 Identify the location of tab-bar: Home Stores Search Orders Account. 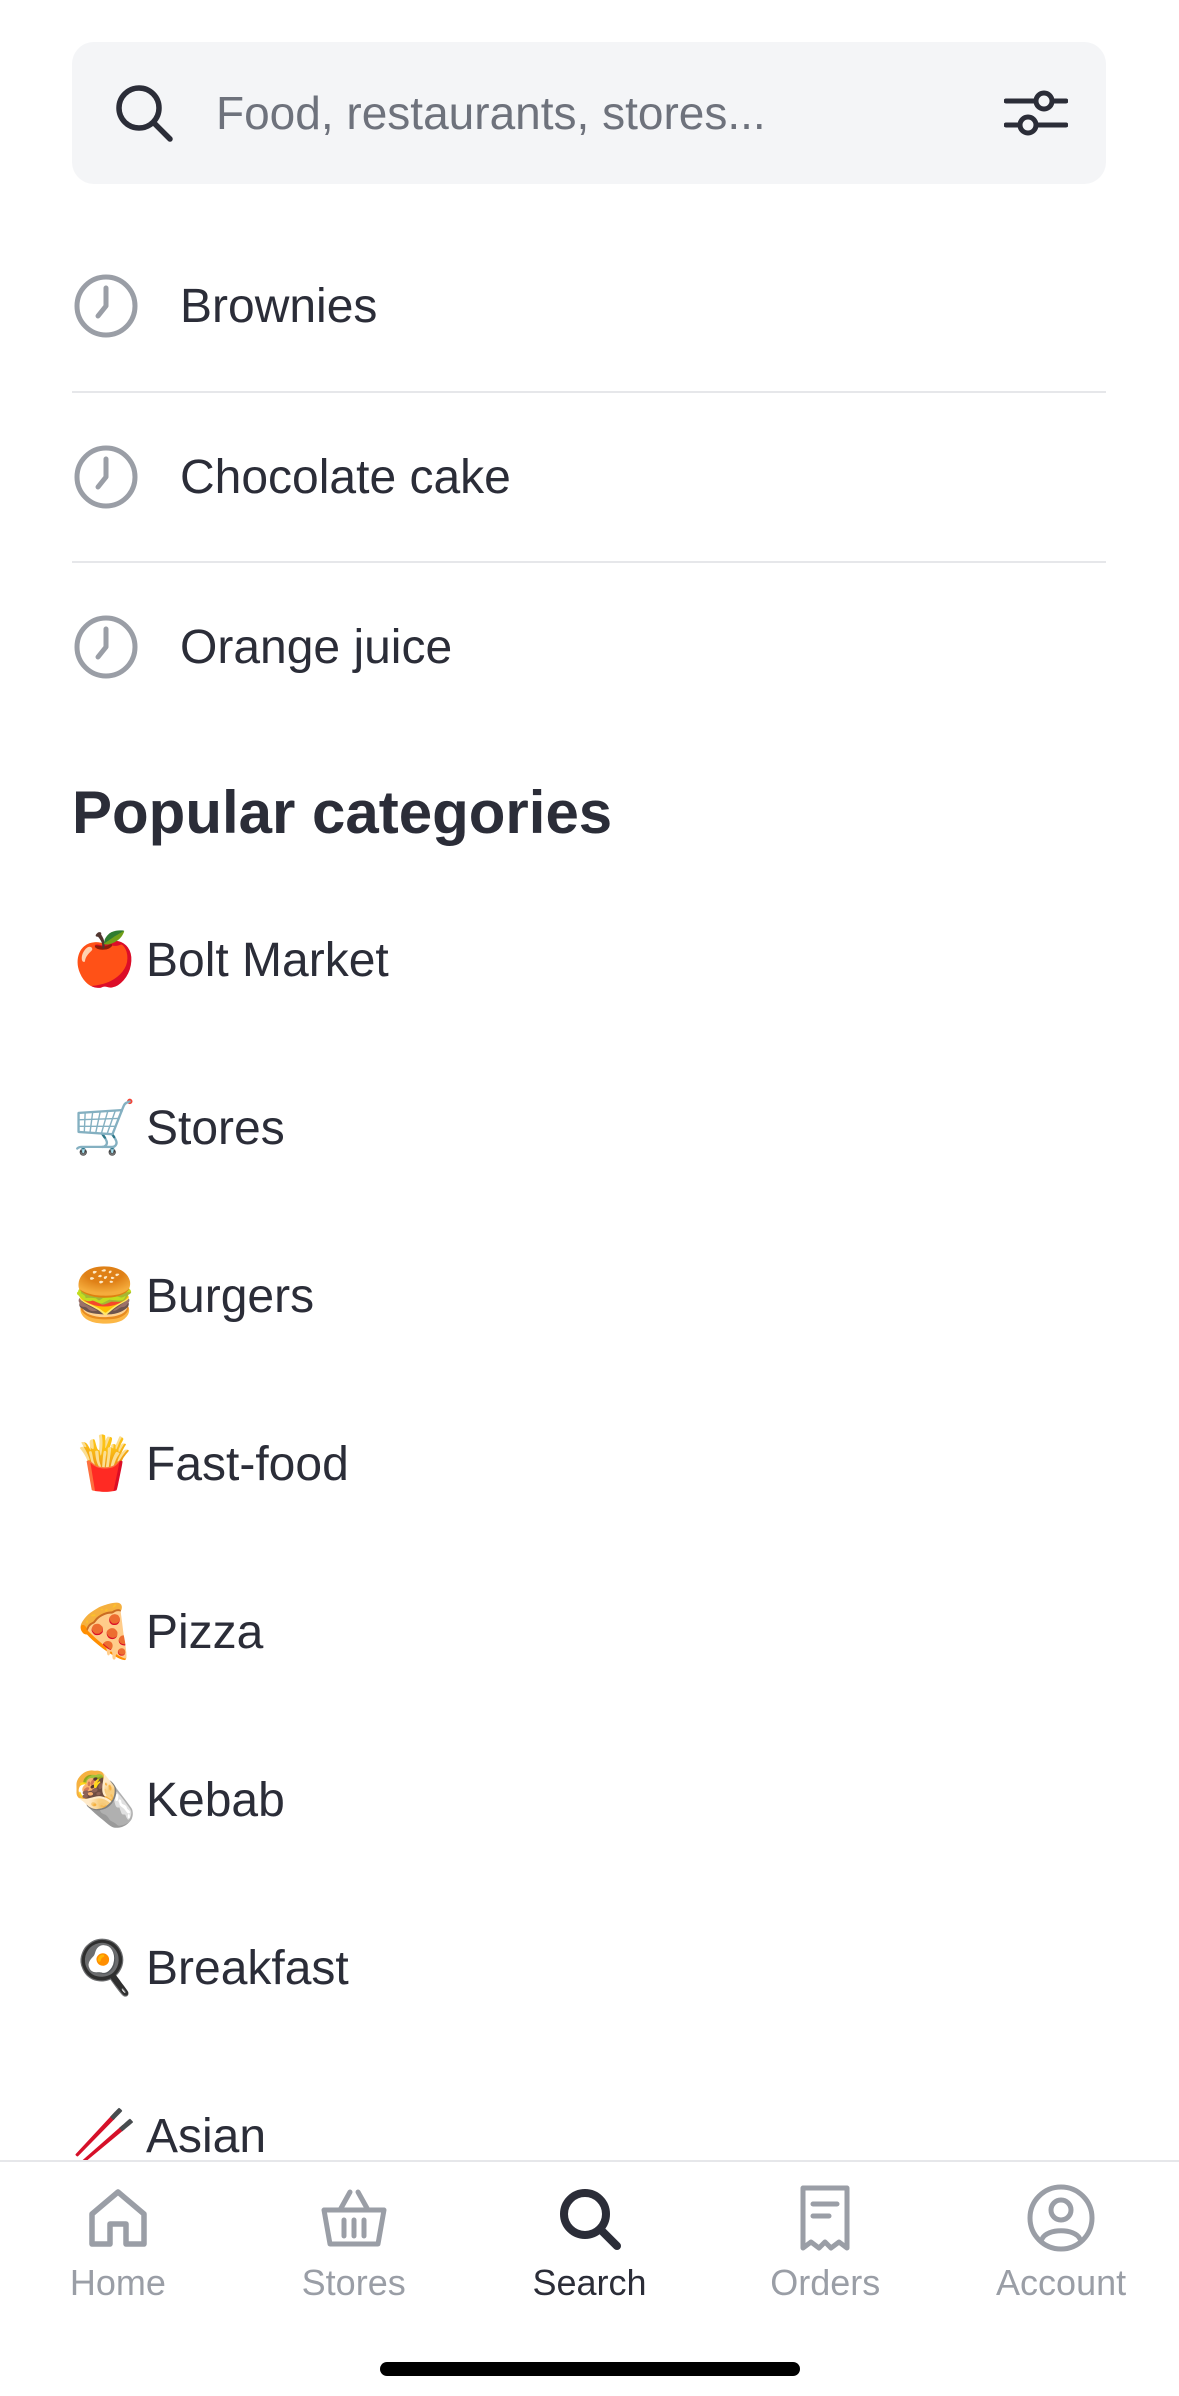
(589, 2278).